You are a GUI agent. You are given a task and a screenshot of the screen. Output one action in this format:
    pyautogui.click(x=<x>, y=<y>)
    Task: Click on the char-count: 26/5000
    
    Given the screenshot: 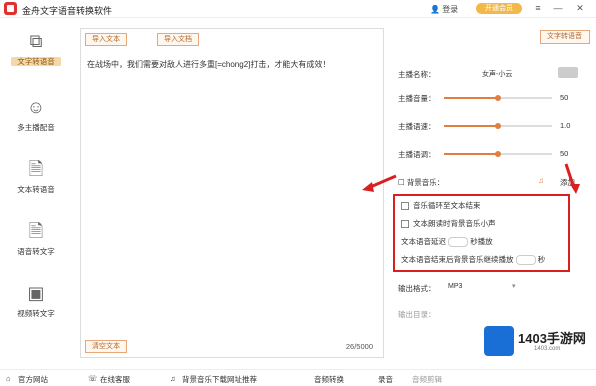 What is the action you would take?
    pyautogui.click(x=359, y=346)
    